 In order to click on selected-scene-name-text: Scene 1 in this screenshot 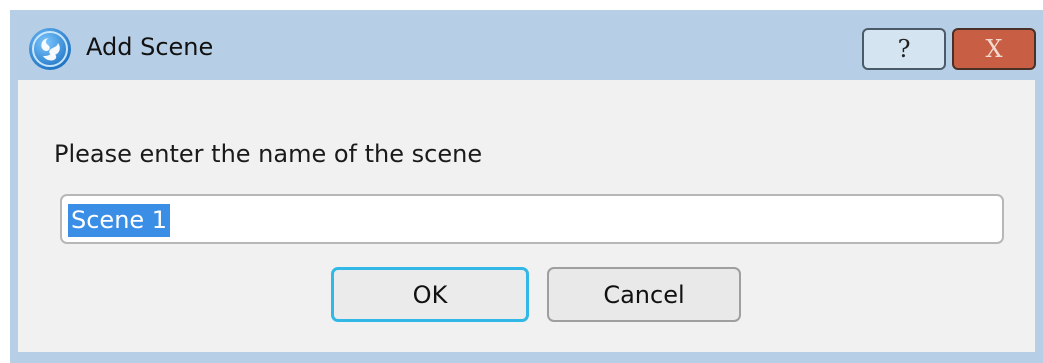, I will do `click(119, 220)`.